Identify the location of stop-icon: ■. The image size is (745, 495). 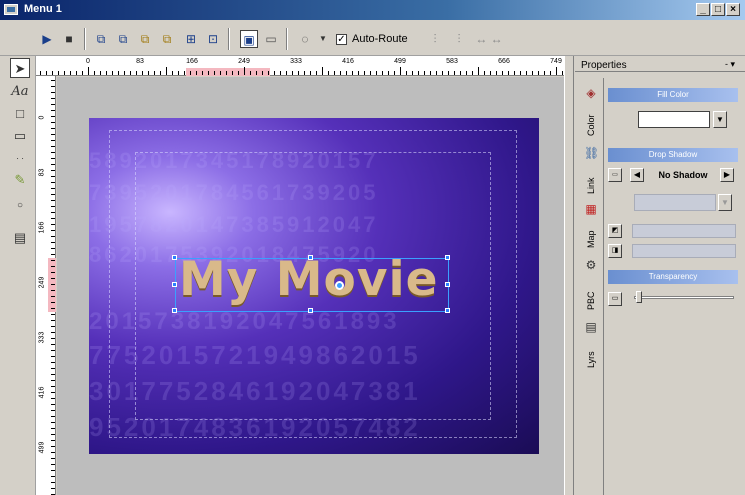
(69, 39).